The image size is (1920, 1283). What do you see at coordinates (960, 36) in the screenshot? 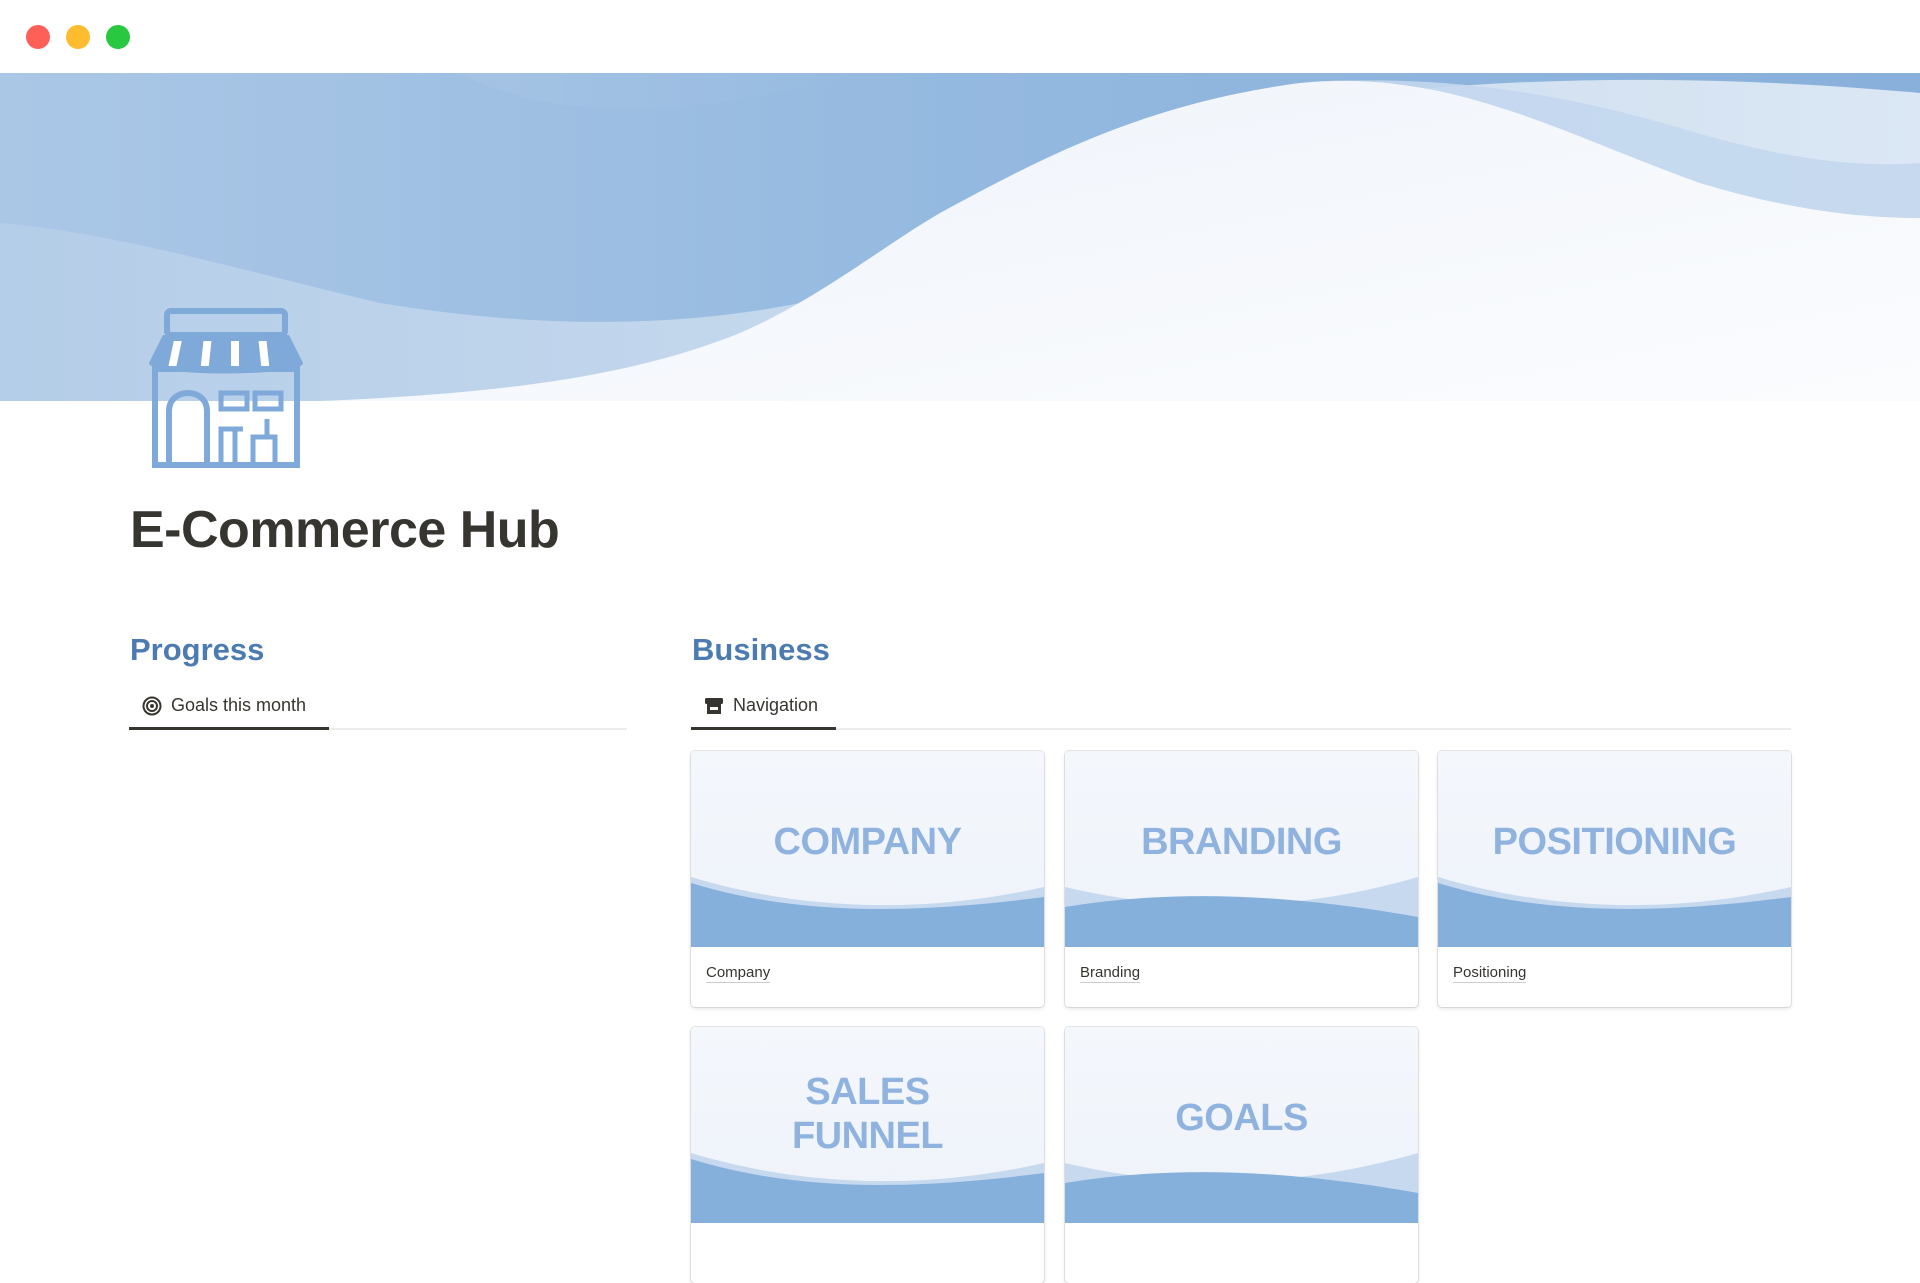
I see `window-titlebar` at bounding box center [960, 36].